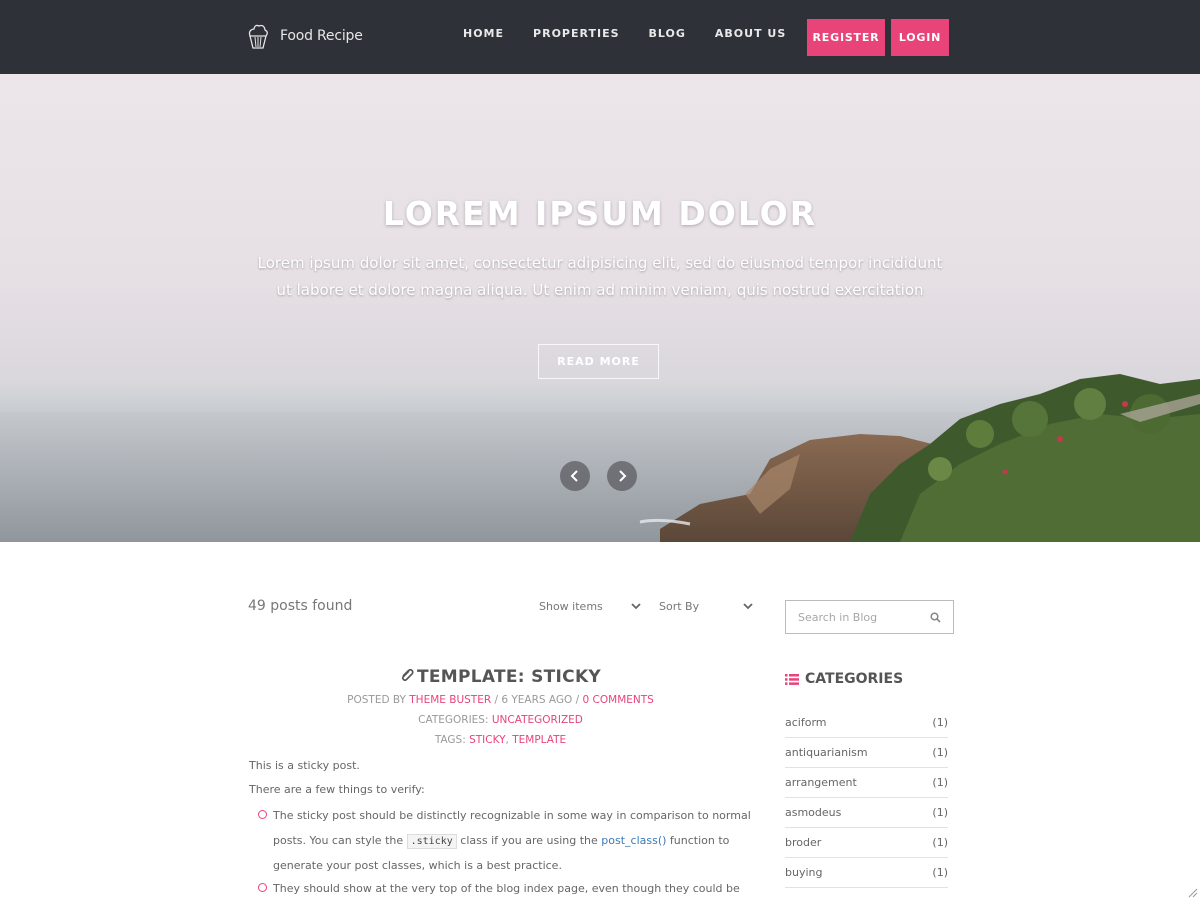  Describe the element at coordinates (571, 606) in the screenshot. I see `show-items-label: Show items` at that location.